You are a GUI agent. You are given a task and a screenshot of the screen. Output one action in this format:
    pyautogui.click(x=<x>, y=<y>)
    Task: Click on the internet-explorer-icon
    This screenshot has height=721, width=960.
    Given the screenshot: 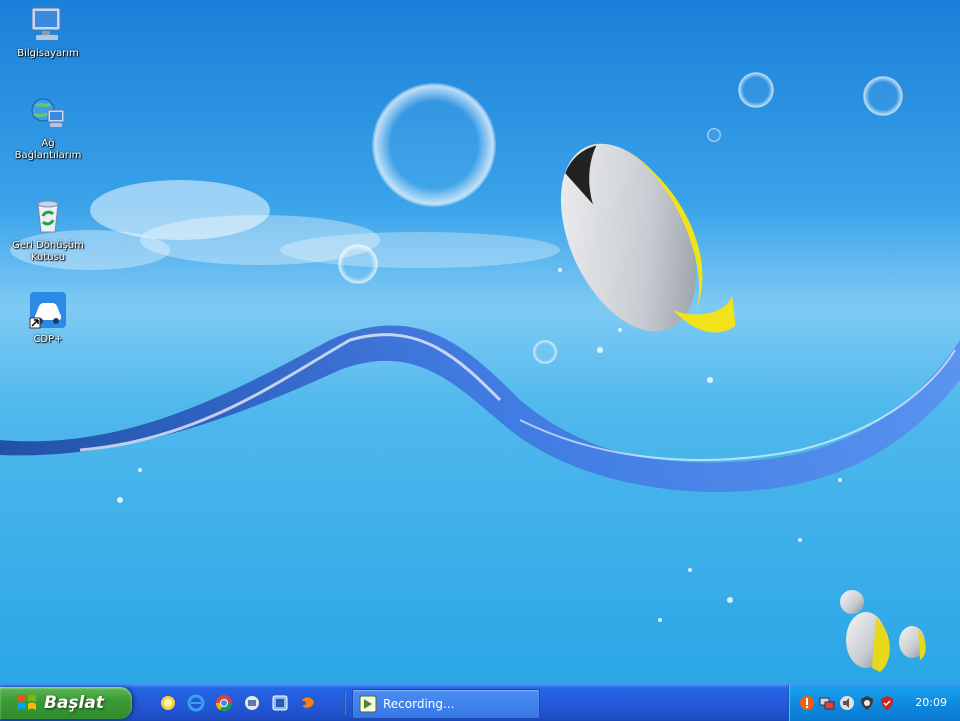 What is the action you would take?
    pyautogui.click(x=196, y=703)
    